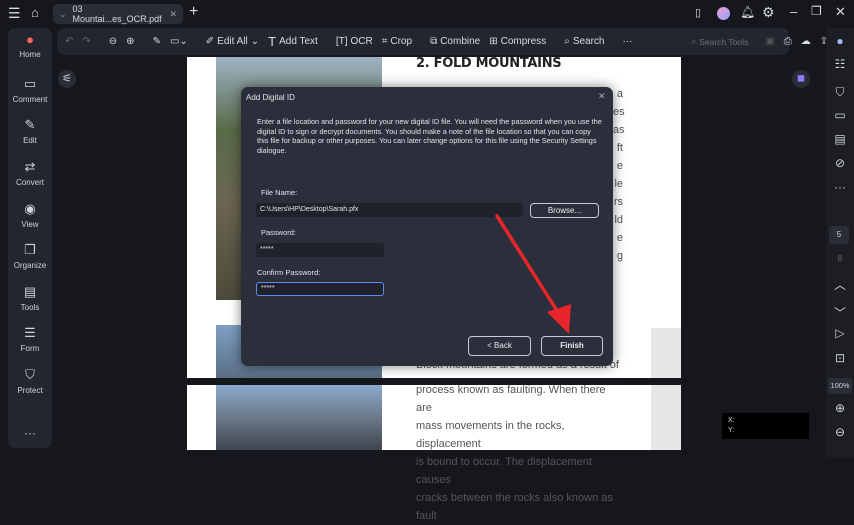 The height and width of the screenshot is (525, 854). I want to click on sidebar-item-edit: ✎ Edit, so click(30, 131).